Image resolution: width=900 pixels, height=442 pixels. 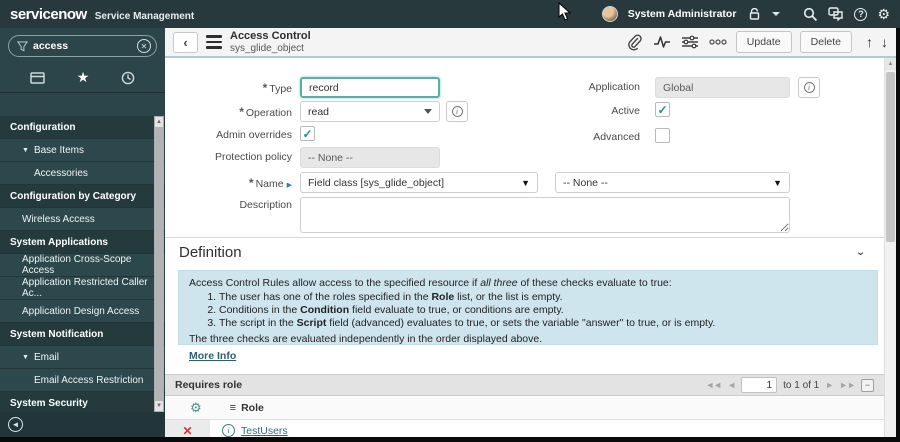 I want to click on name-table-select: Field class [sys_glide_object] ▼, so click(x=419, y=182).